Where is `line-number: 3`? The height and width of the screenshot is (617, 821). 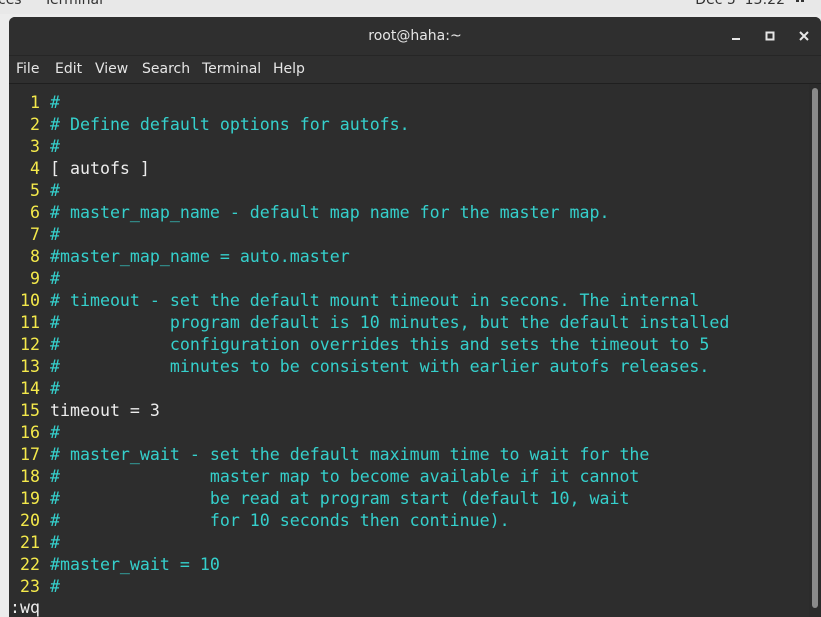
line-number: 3 is located at coordinates (35, 146).